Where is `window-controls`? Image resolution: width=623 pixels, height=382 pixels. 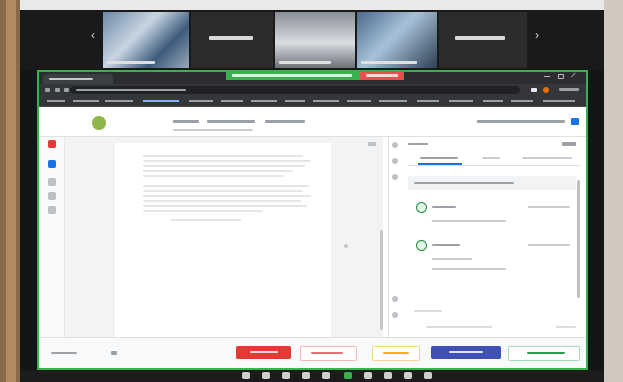 window-controls is located at coordinates (562, 77).